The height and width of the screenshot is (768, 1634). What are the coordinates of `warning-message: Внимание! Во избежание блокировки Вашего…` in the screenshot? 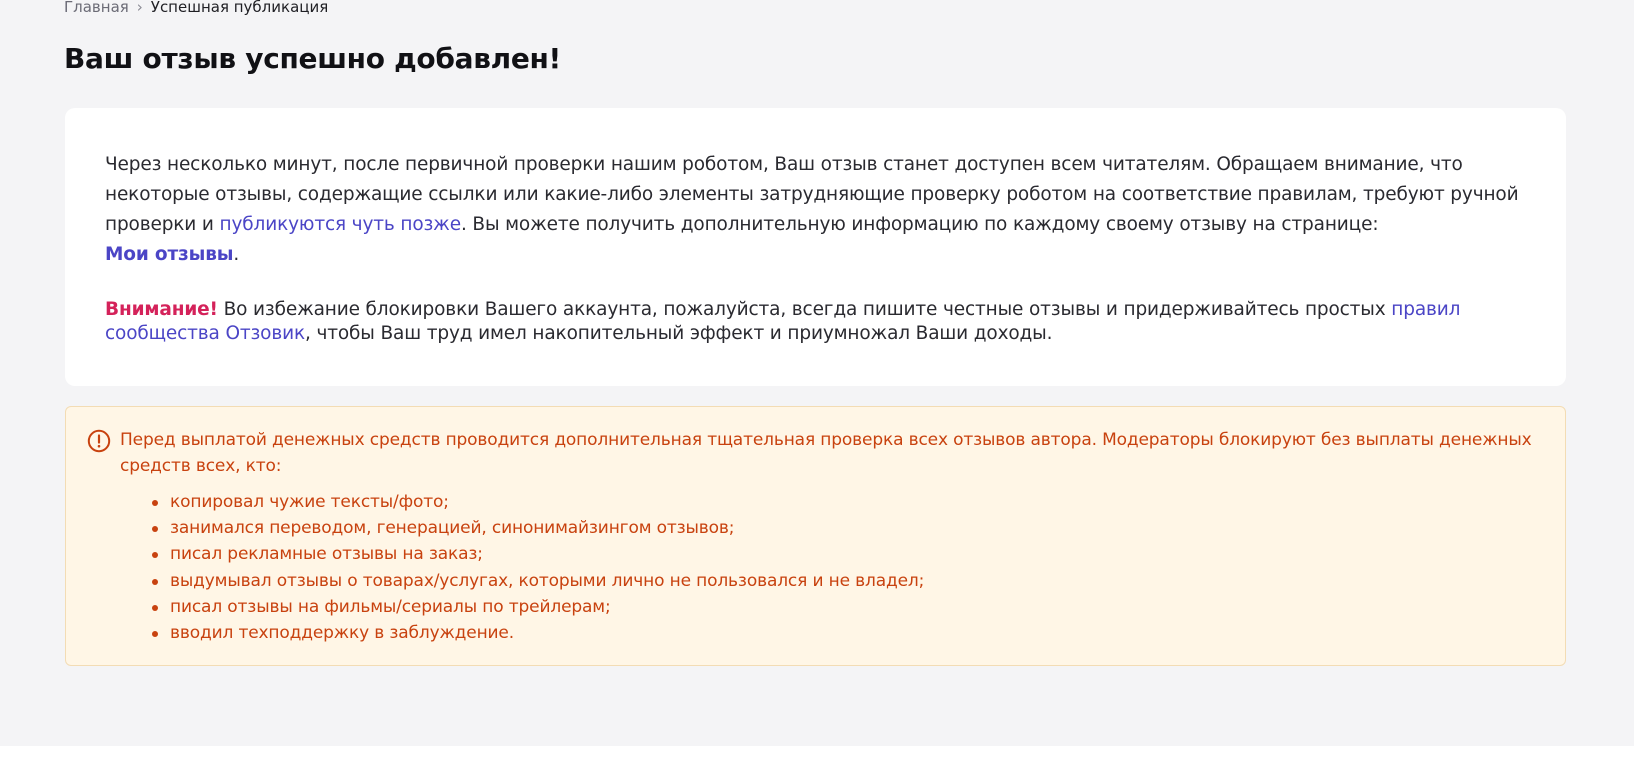 It's located at (820, 322).